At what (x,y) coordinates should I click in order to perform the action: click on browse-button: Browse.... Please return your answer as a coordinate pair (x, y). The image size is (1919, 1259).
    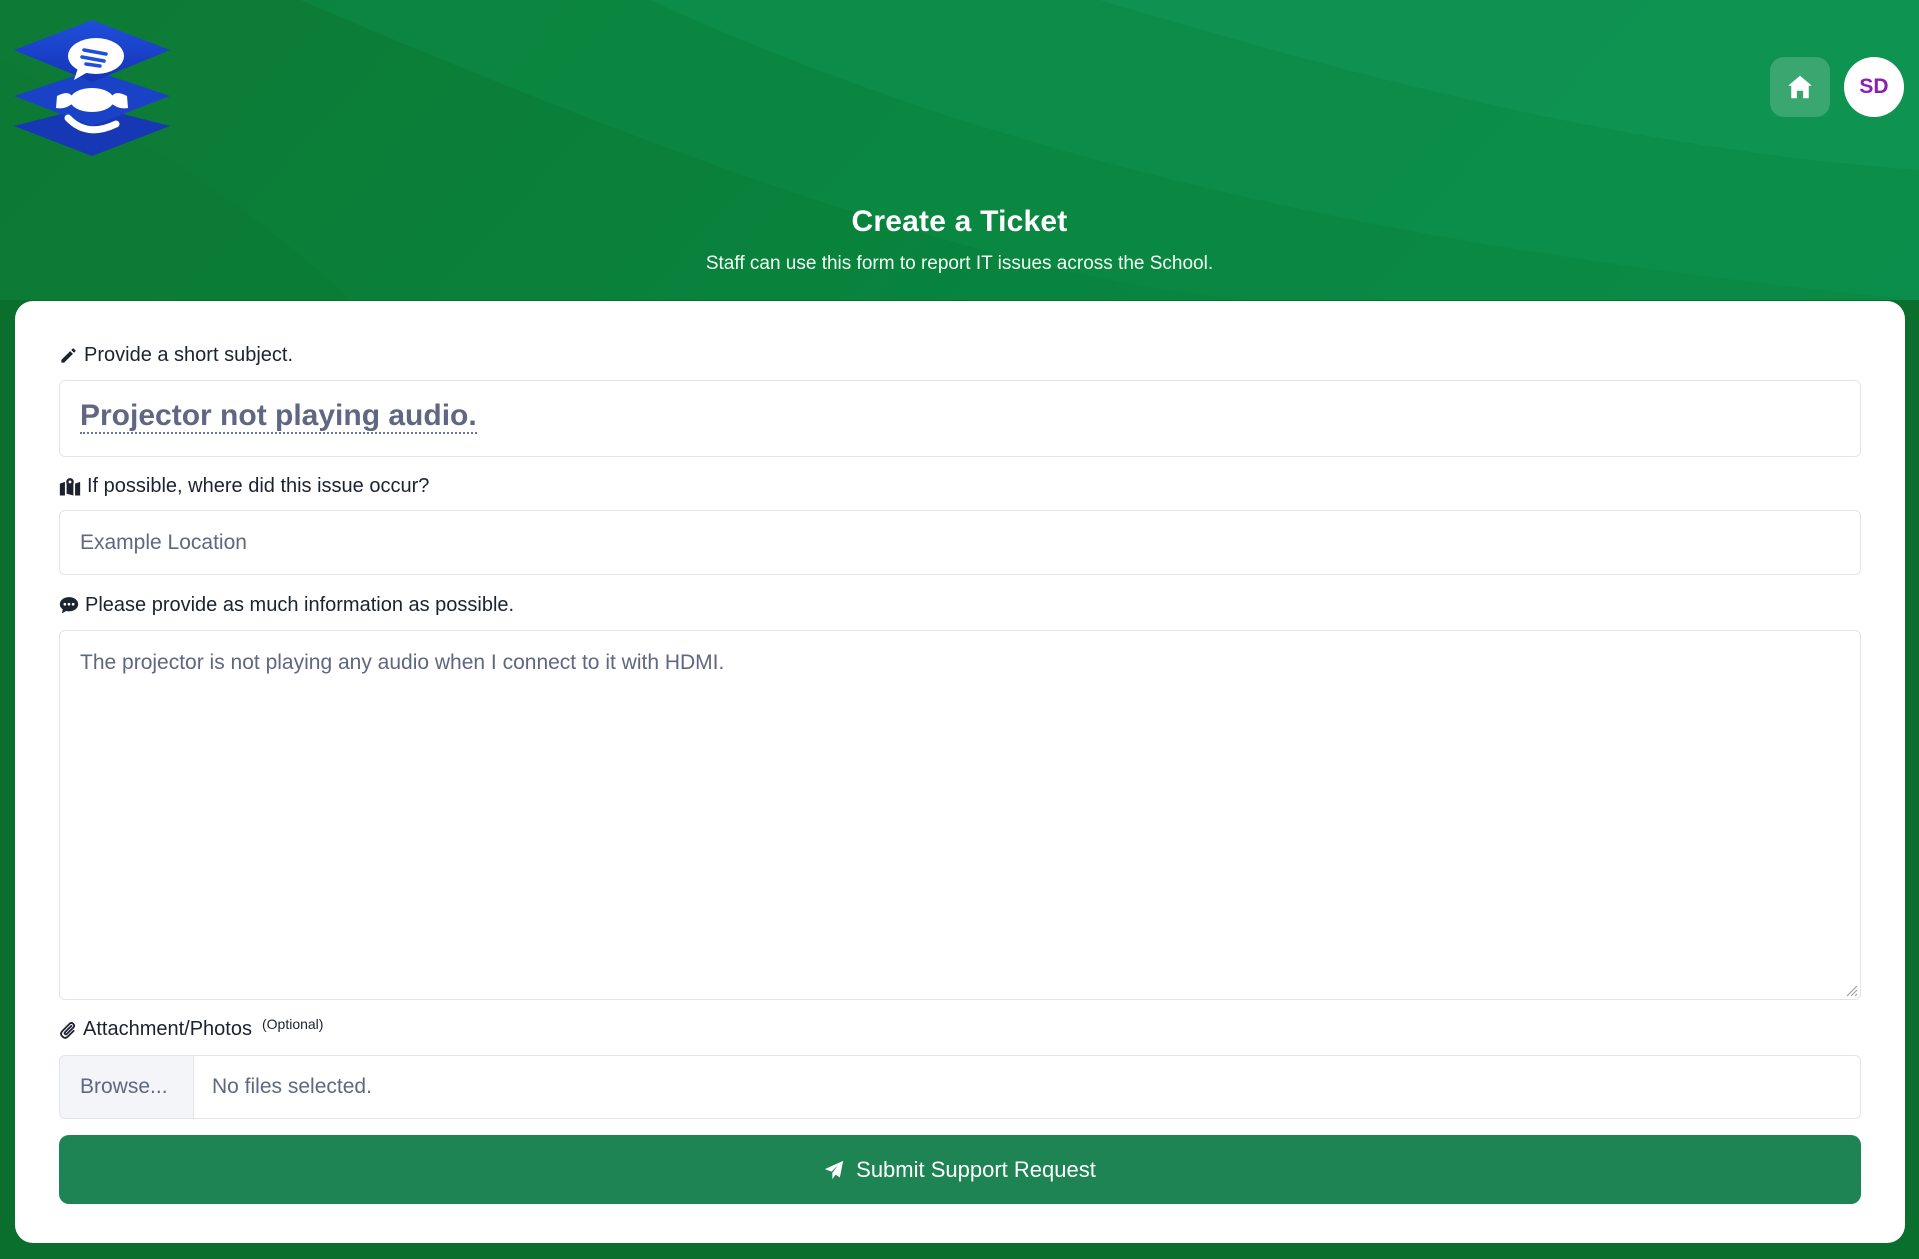
    Looking at the image, I should click on (127, 1087).